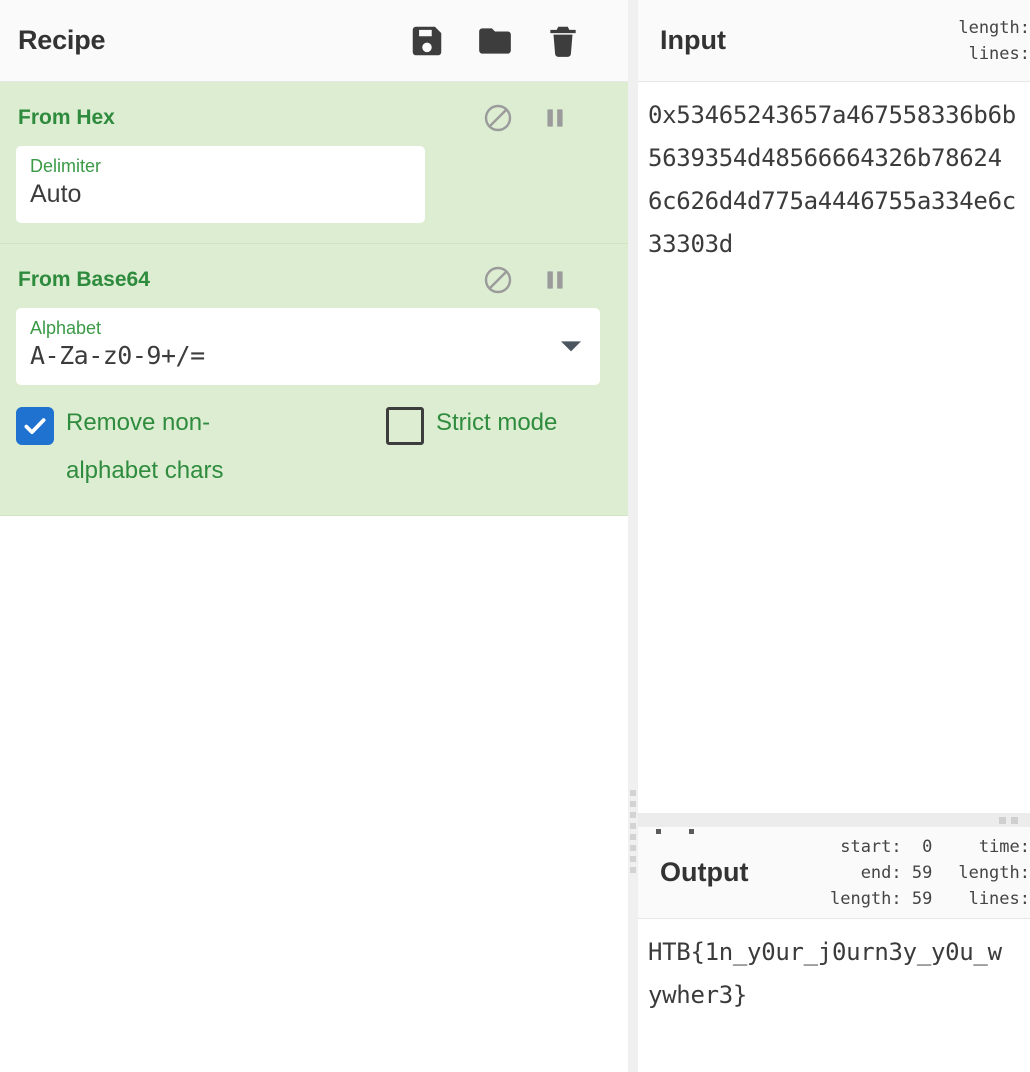 Image resolution: width=1030 pixels, height=1072 pixels. What do you see at coordinates (834, 41) in the screenshot?
I see `input-title-bar: Input length: lines:` at bounding box center [834, 41].